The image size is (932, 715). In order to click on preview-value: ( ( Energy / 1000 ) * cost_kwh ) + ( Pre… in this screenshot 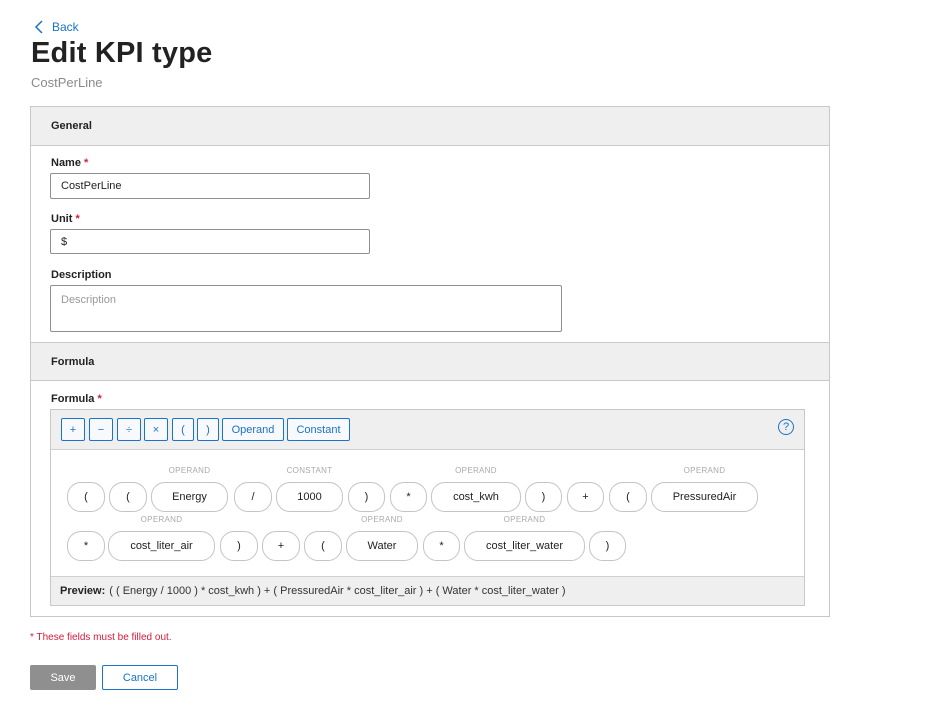, I will do `click(337, 591)`.